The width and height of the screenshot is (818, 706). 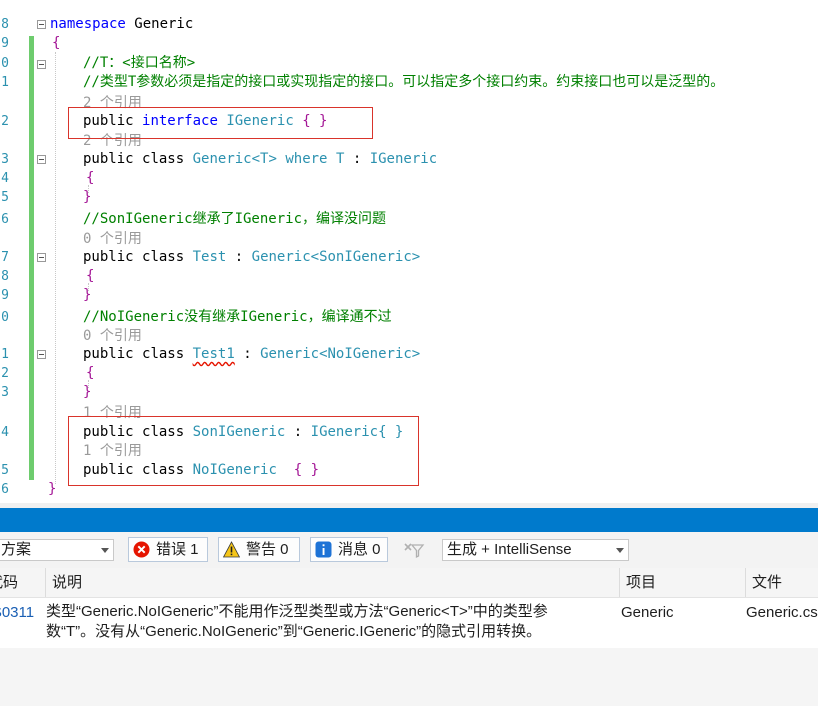 What do you see at coordinates (177, 549) in the screenshot?
I see `errors-count-label: 错误 1` at bounding box center [177, 549].